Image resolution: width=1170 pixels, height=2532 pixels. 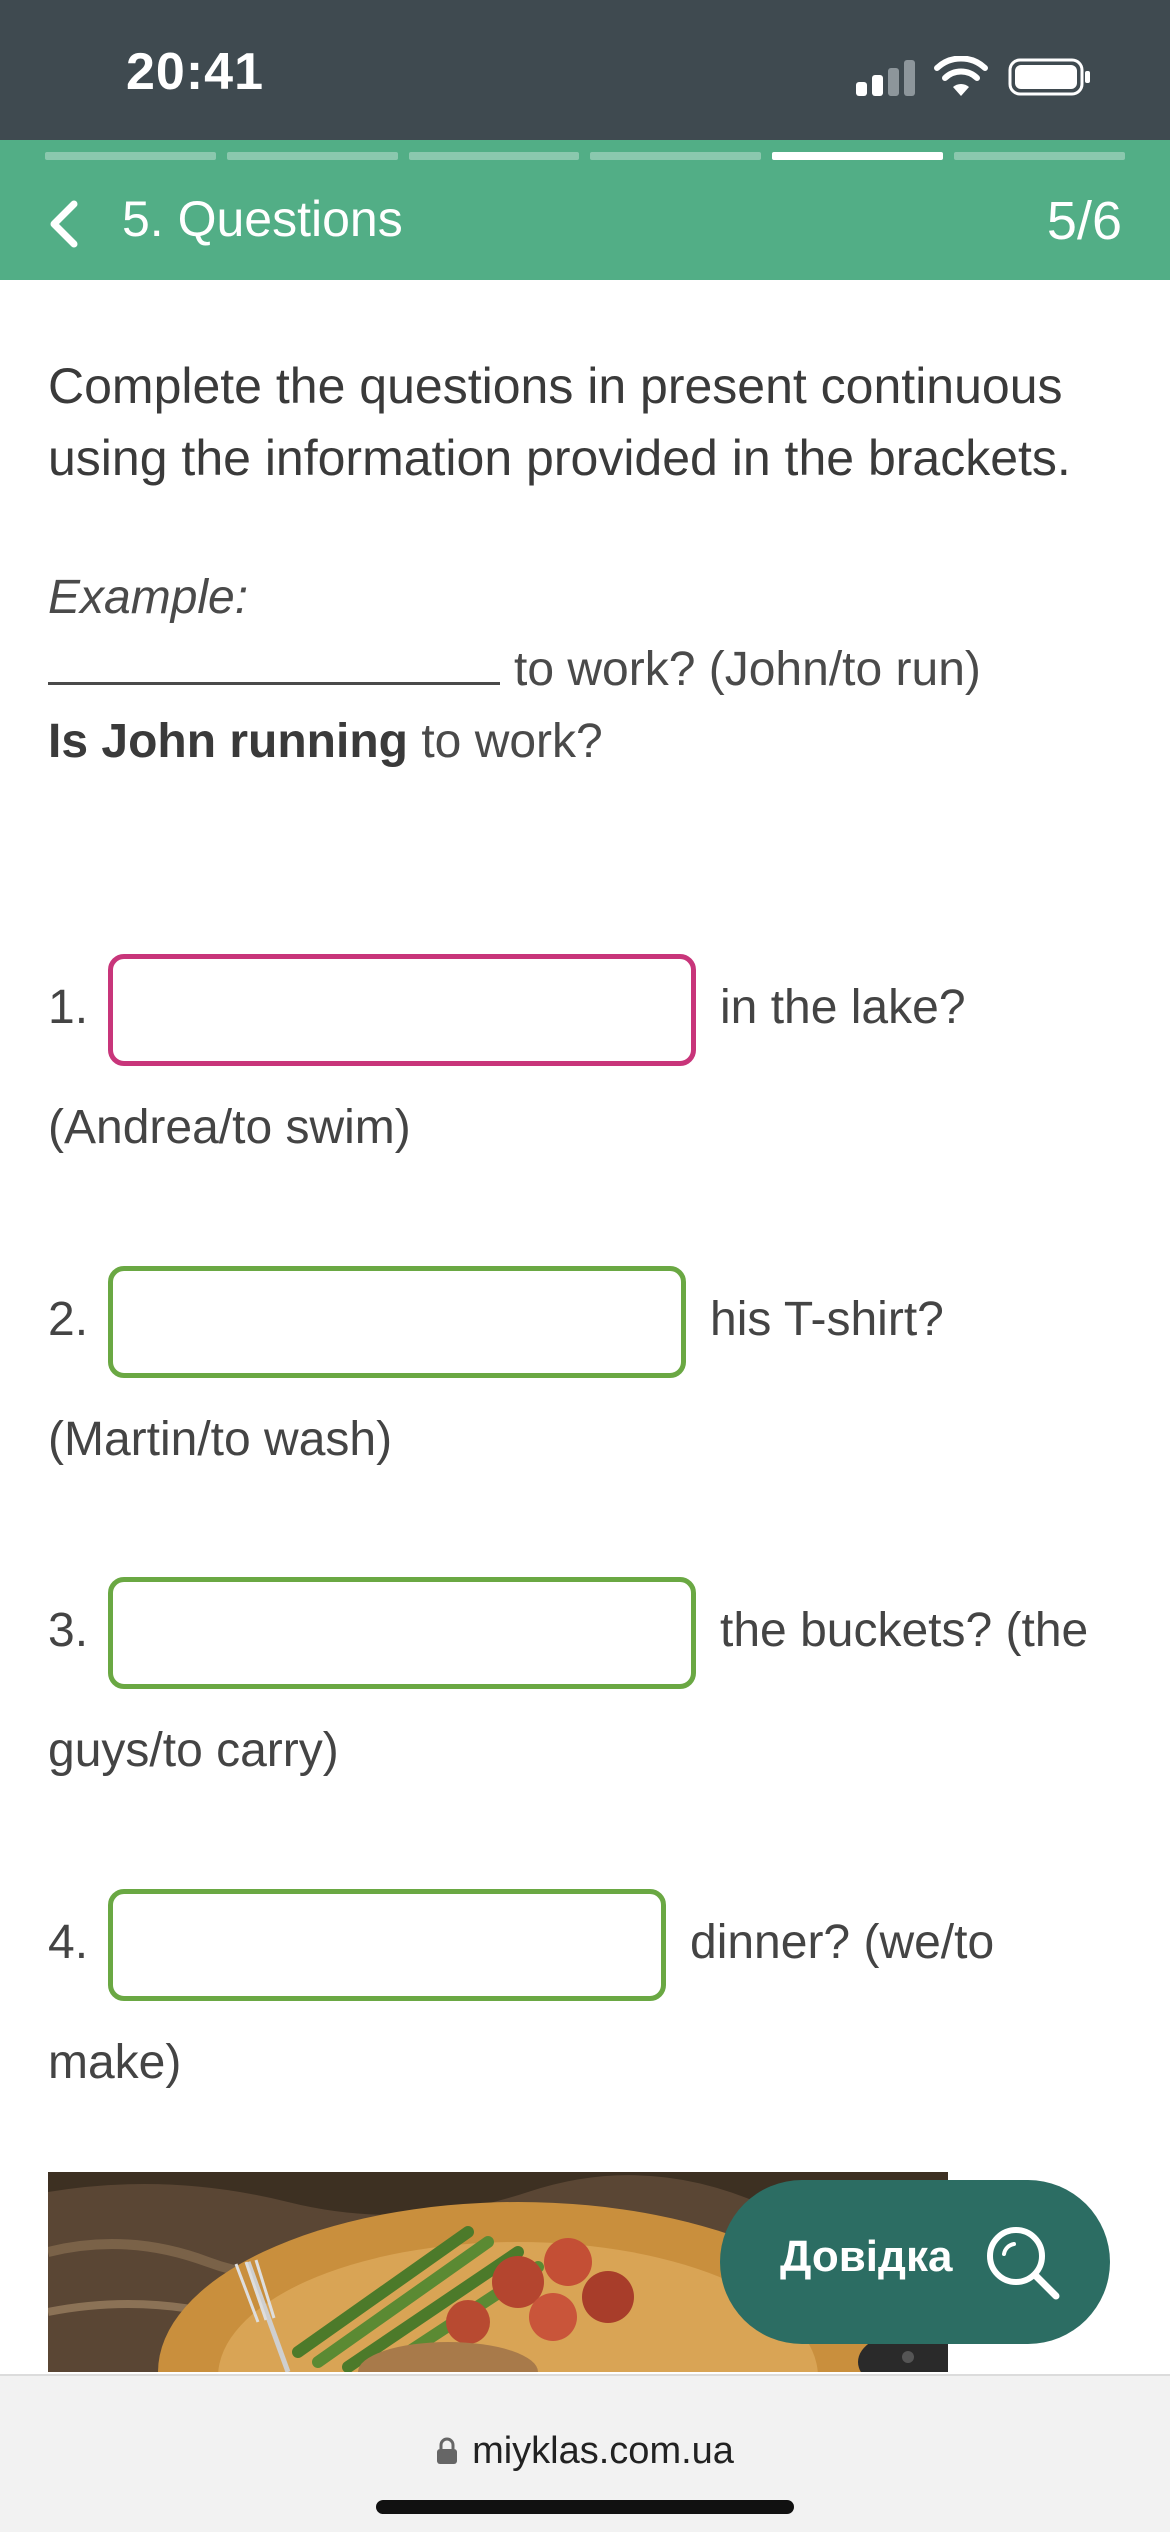 I want to click on home-indicator, so click(x=585, y=2507).